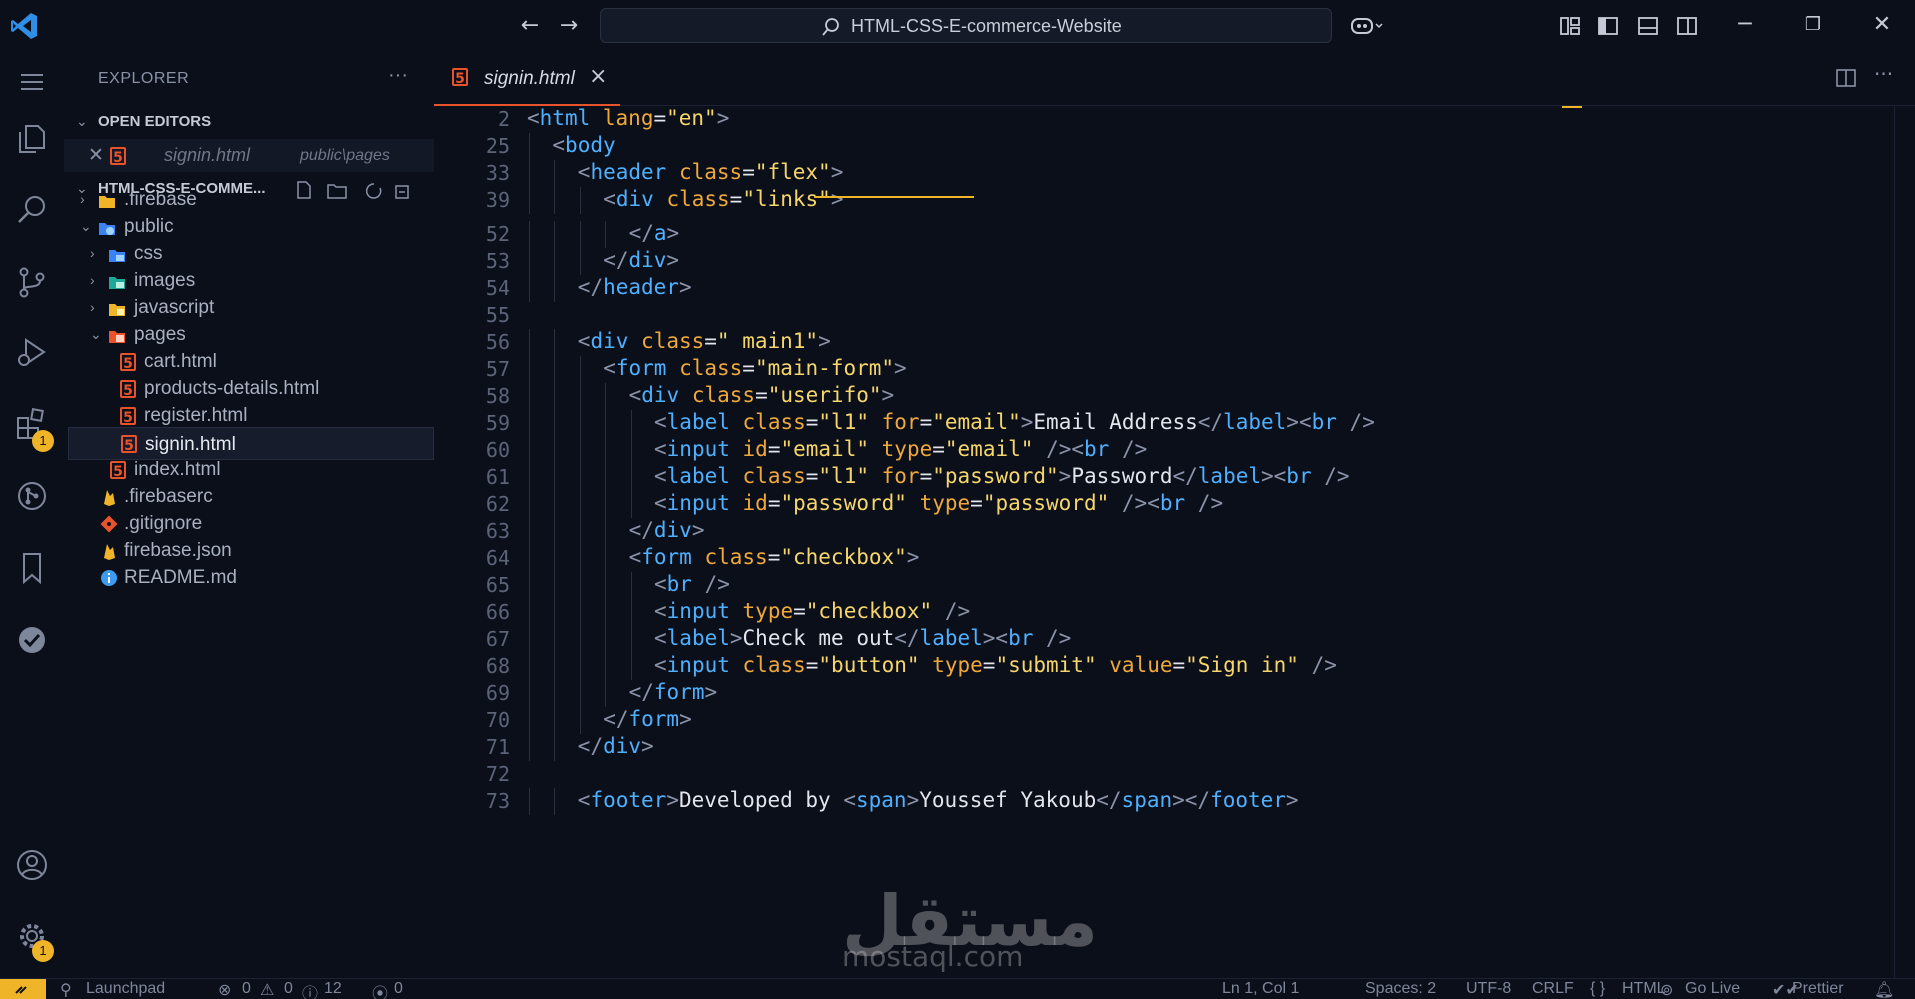 This screenshot has height=999, width=1915. I want to click on testing-icon, so click(32, 640).